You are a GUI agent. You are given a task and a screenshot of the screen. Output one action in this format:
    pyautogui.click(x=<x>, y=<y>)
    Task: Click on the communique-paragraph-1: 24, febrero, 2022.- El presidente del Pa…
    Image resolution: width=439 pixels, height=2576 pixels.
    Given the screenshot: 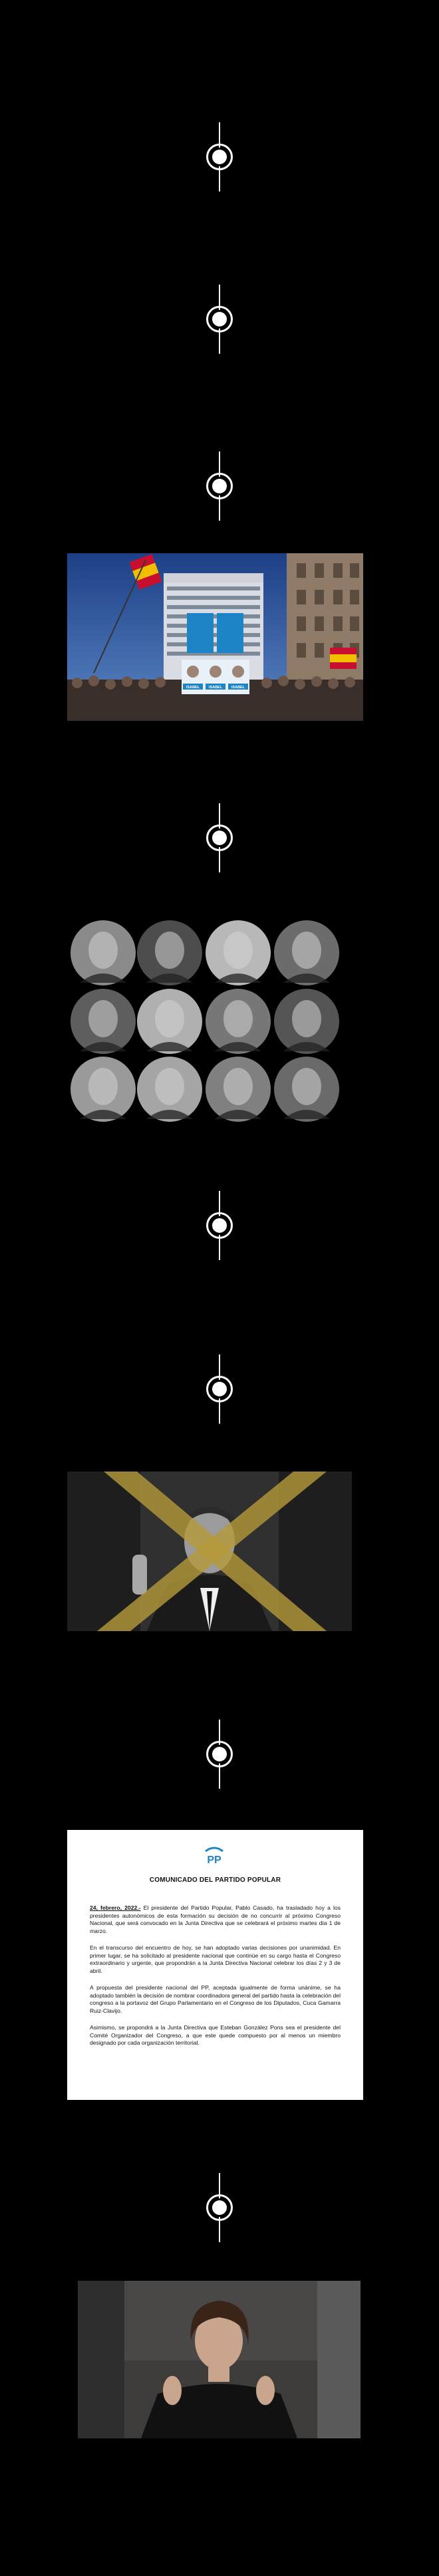 What is the action you would take?
    pyautogui.click(x=215, y=1919)
    